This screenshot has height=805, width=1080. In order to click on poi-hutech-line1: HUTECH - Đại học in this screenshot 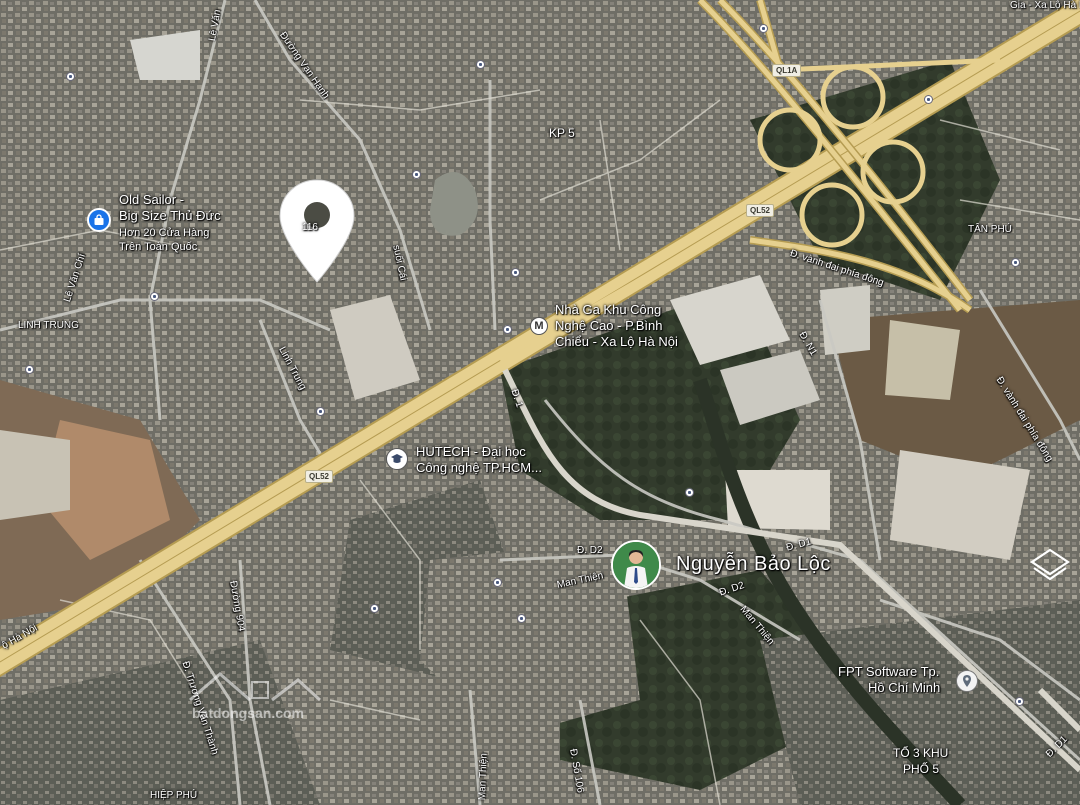, I will do `click(471, 452)`.